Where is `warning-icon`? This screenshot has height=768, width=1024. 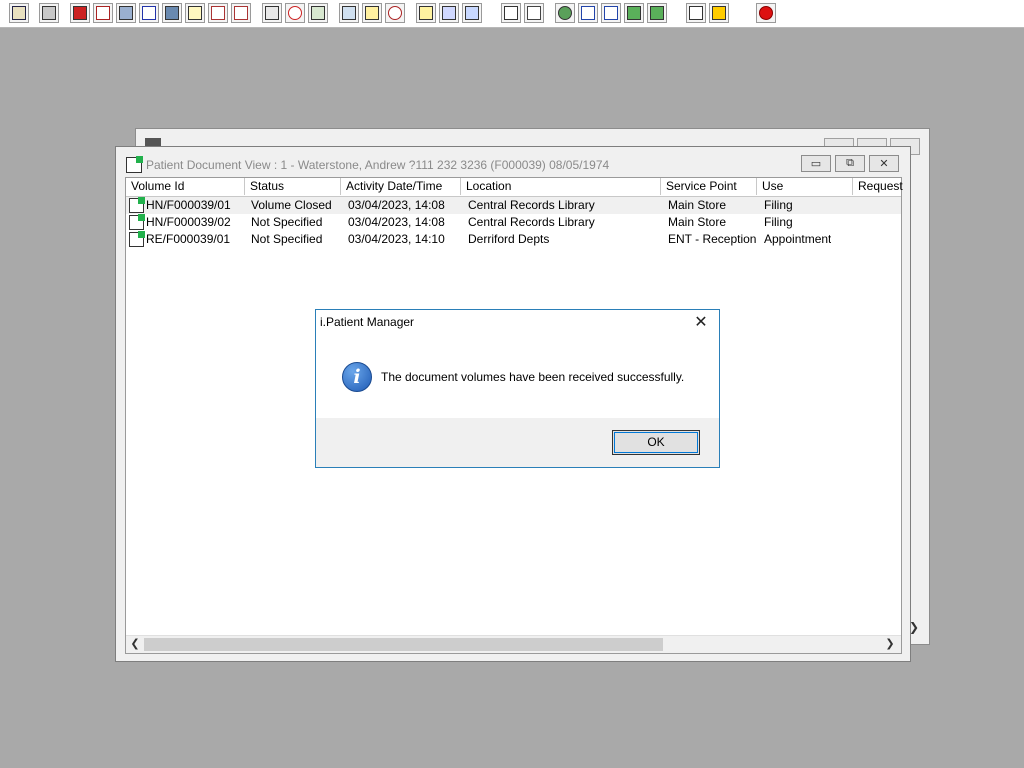
warning-icon is located at coordinates (719, 13).